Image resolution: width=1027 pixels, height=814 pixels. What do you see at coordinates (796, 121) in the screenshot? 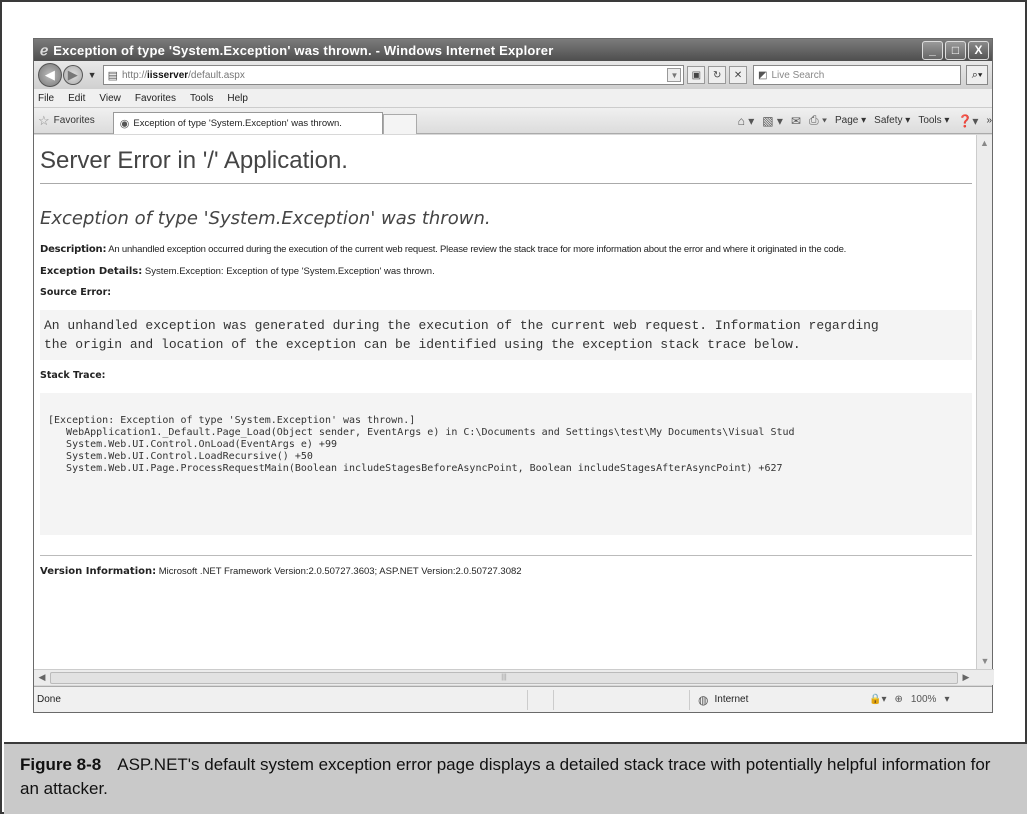
I see `mail-icon: ✉` at bounding box center [796, 121].